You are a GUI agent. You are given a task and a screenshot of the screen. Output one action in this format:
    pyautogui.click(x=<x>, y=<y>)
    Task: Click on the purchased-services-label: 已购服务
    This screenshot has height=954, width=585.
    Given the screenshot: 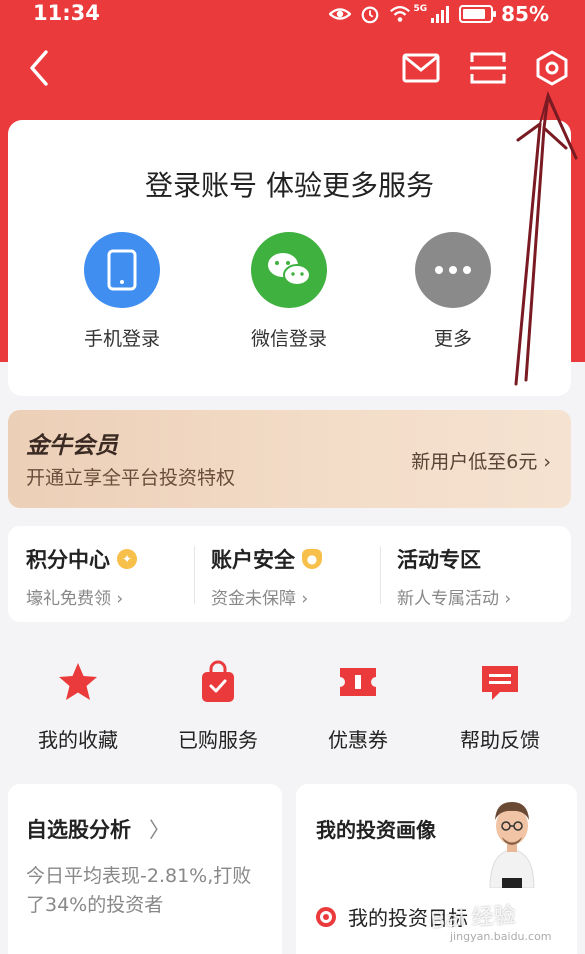 What is the action you would take?
    pyautogui.click(x=218, y=740)
    